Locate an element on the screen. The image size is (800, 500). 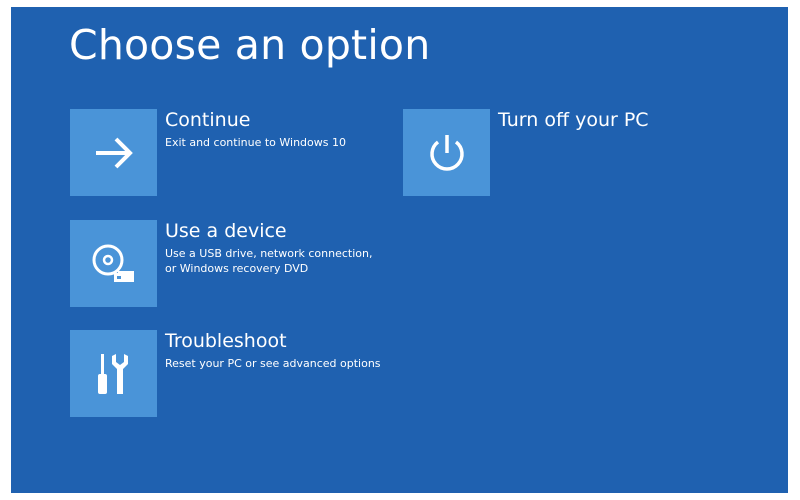
tools-icon is located at coordinates (112, 373).